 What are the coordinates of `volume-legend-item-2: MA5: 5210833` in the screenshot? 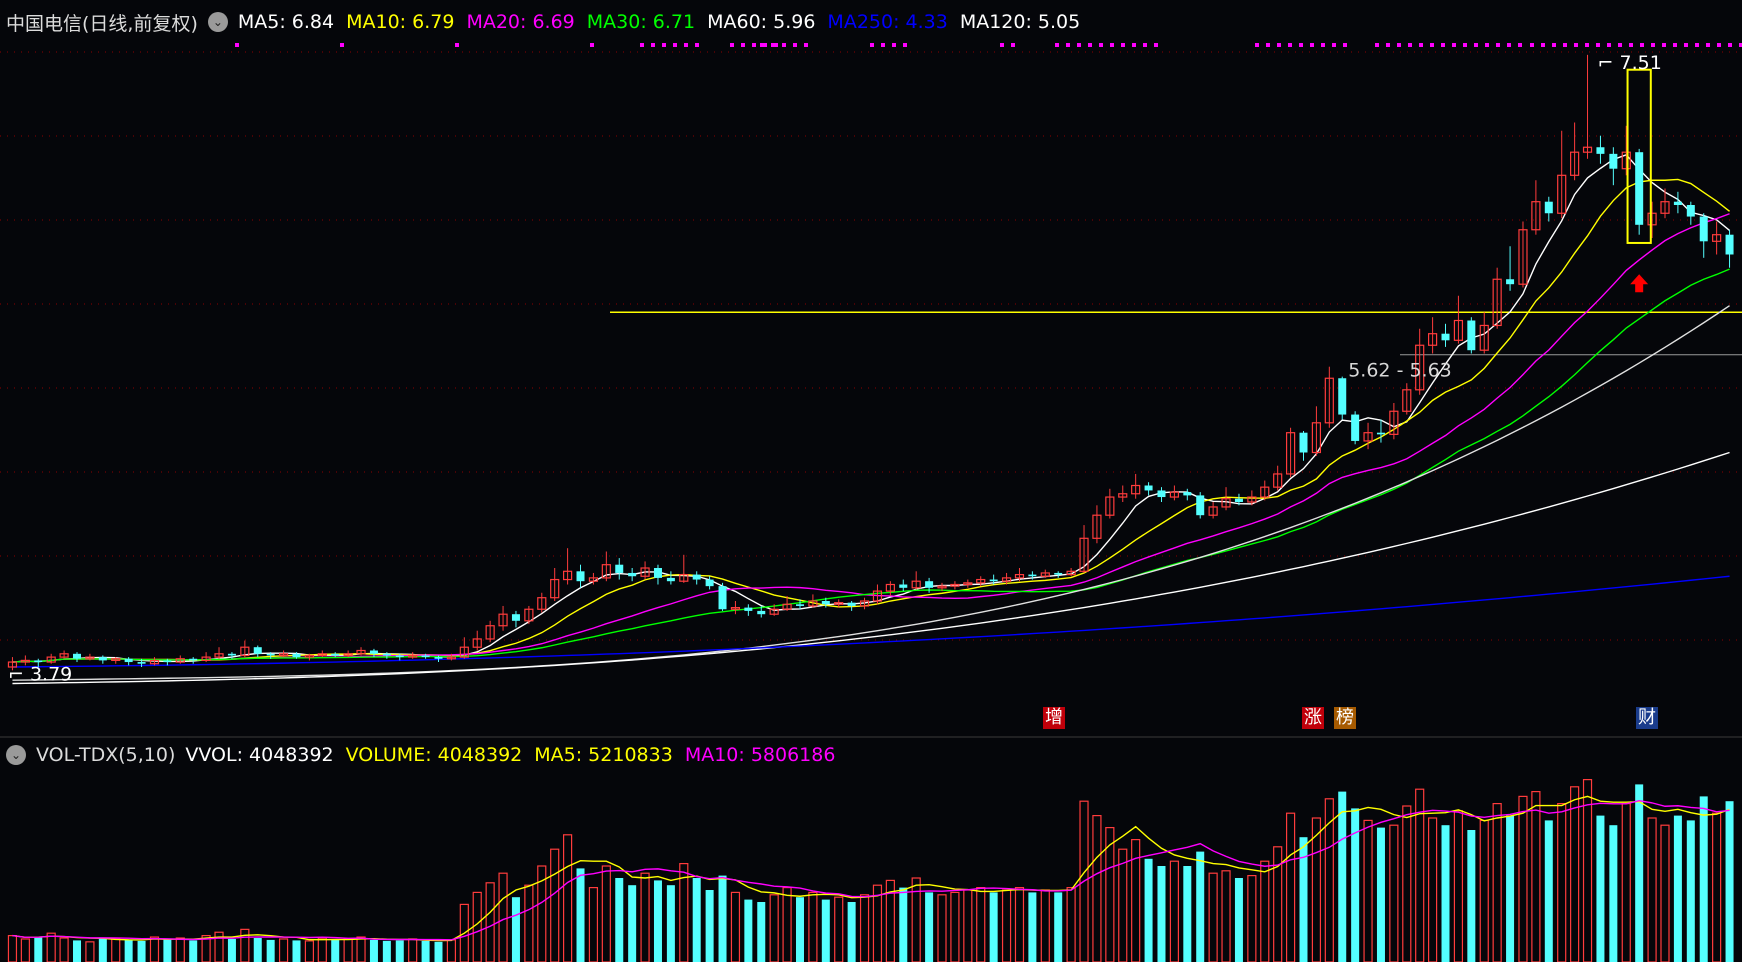 It's located at (603, 755).